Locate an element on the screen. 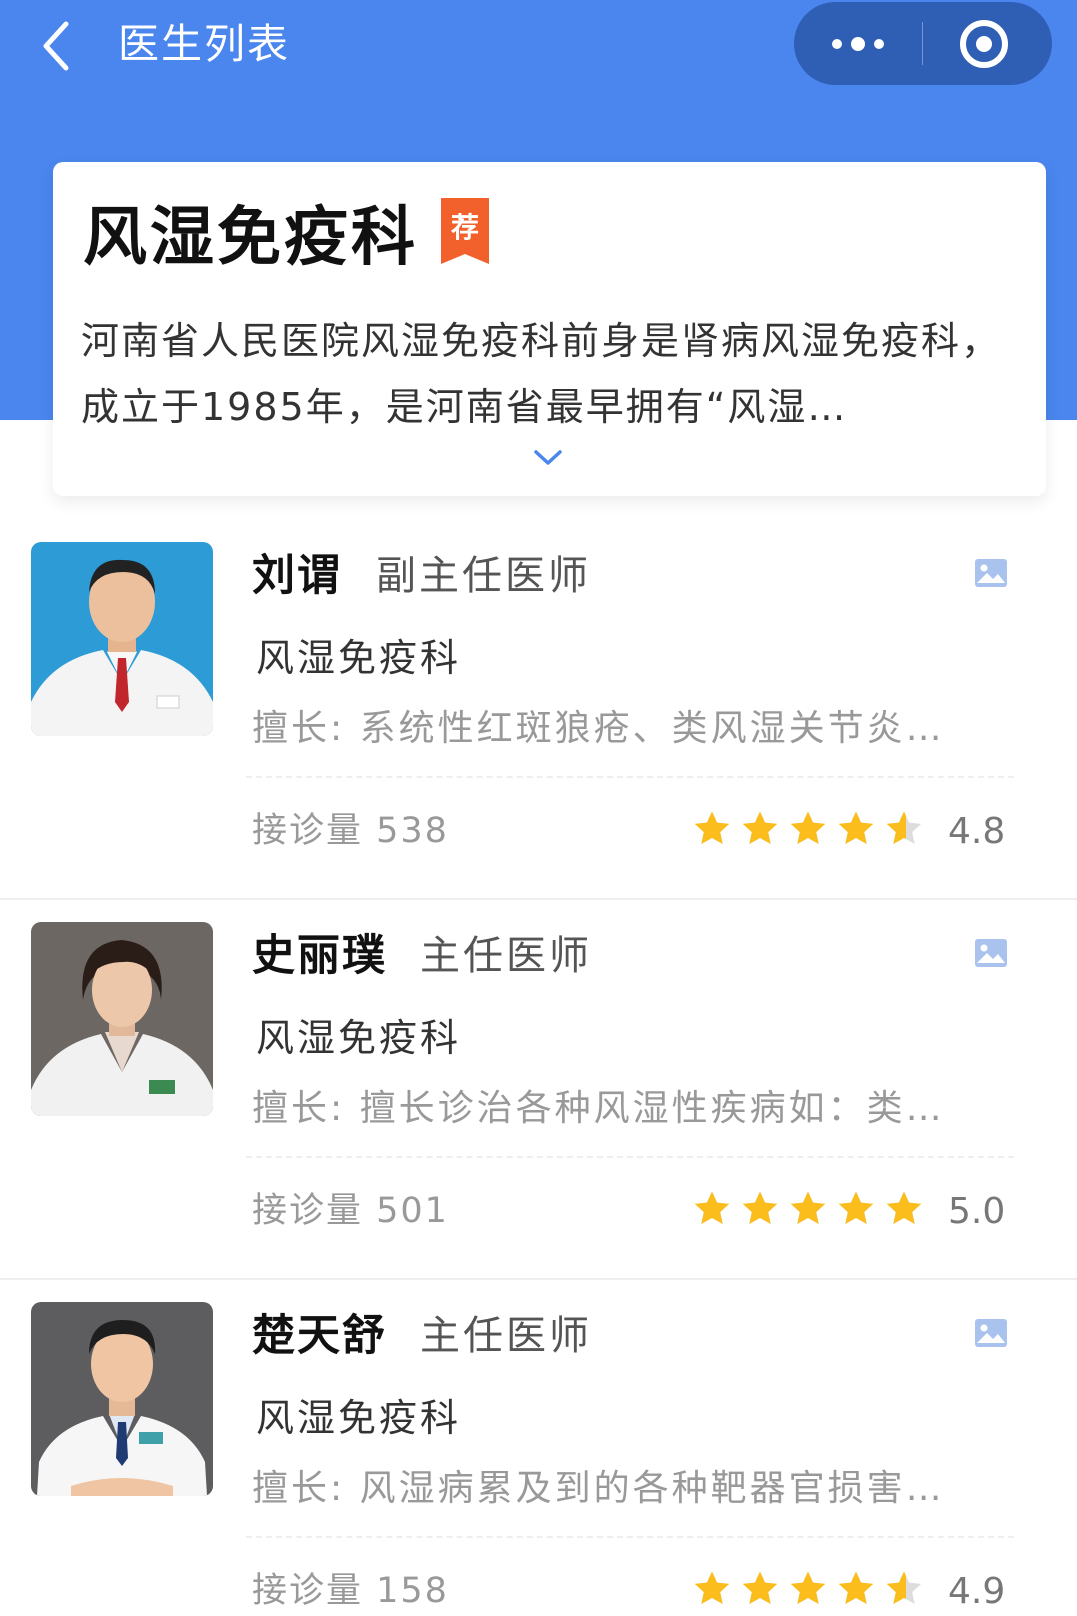 The height and width of the screenshot is (1616, 1077). rating-score: 4.8 is located at coordinates (977, 831).